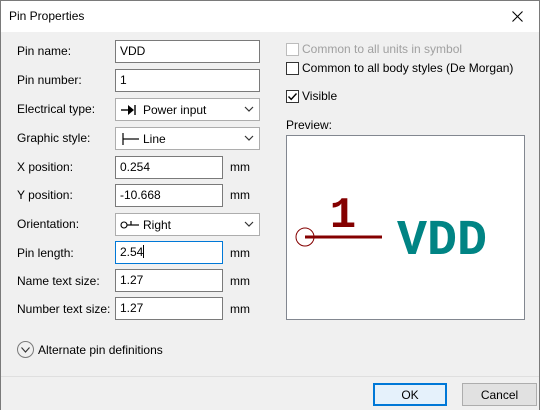 The height and width of the screenshot is (410, 540). Describe the element at coordinates (270, 16) in the screenshot. I see `title-bar: Pin Properties` at that location.